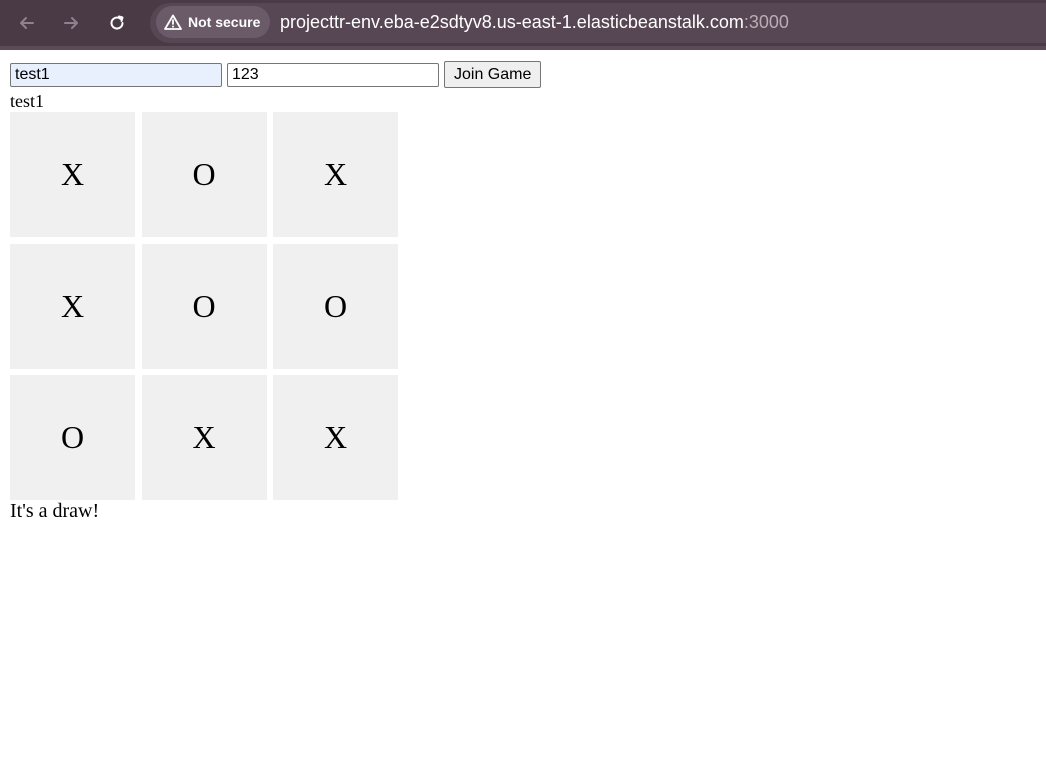 The image size is (1046, 762). I want to click on forward-button, so click(71, 23).